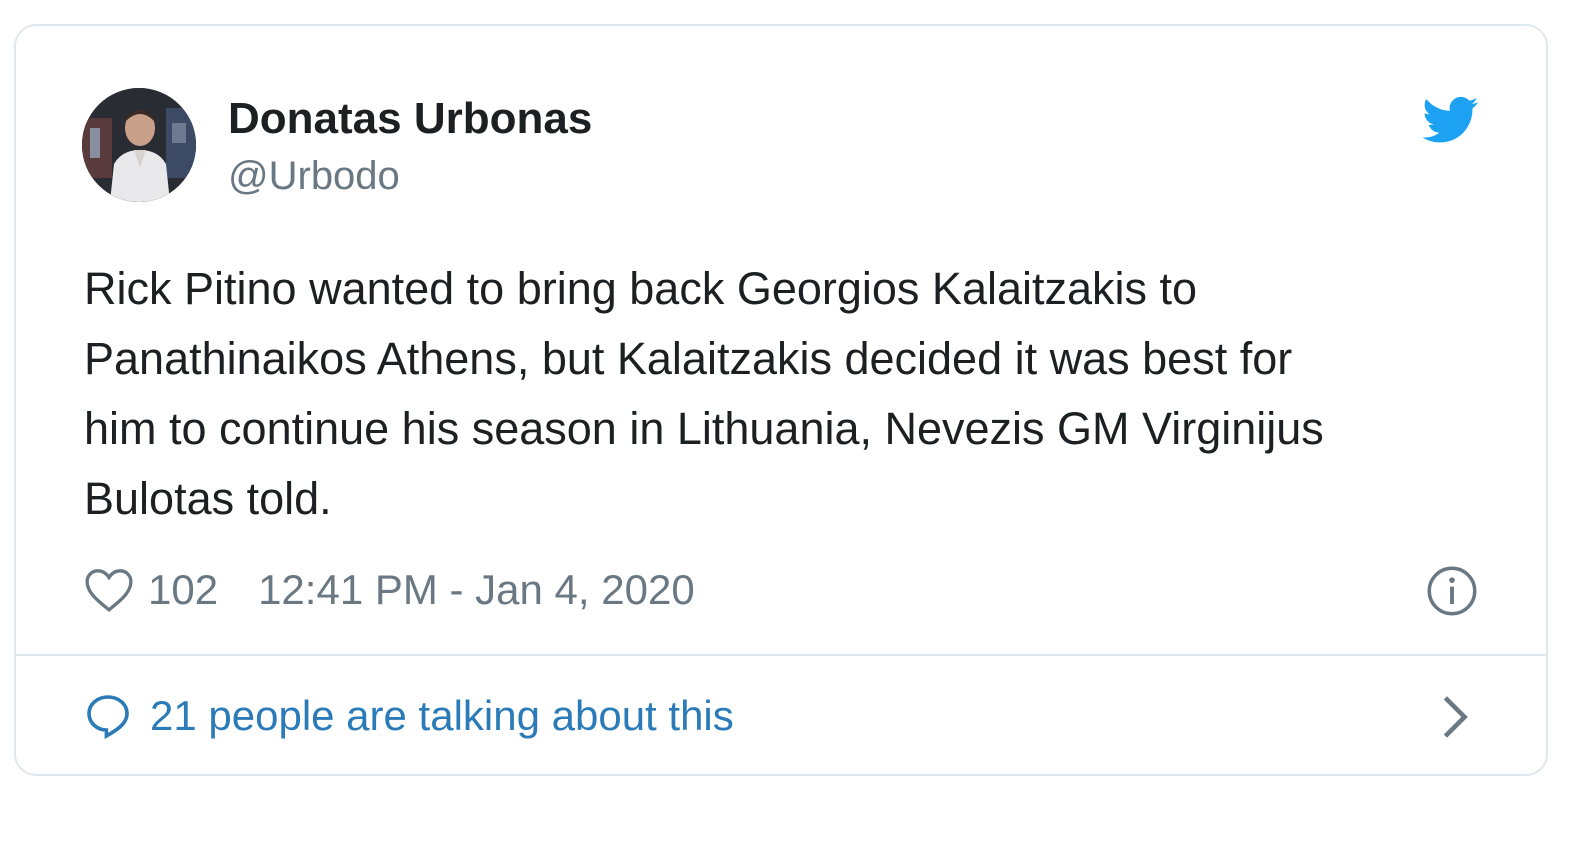 This screenshot has width=1590, height=850. Describe the element at coordinates (781, 655) in the screenshot. I see `divider` at that location.